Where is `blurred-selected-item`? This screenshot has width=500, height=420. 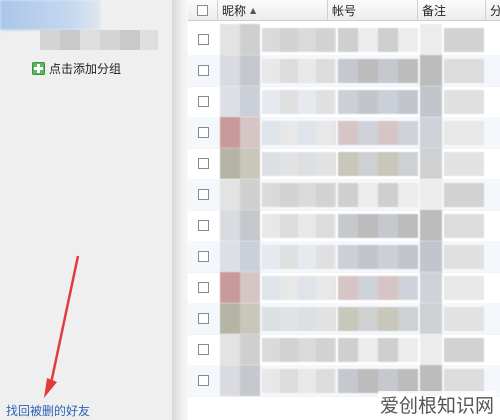 blurred-selected-item is located at coordinates (50, 15).